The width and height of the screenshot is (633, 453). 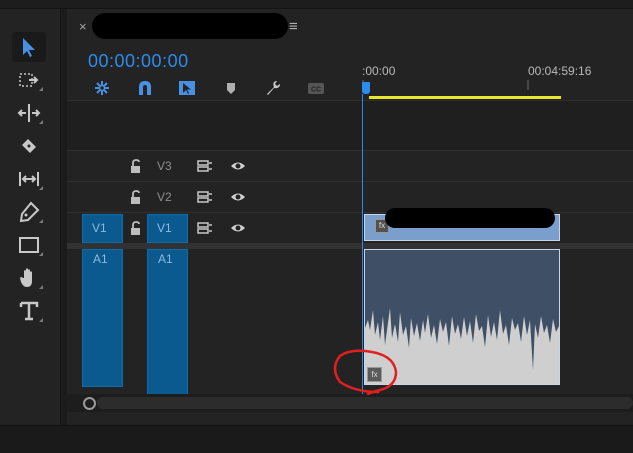 I want to click on panel-menu-button: ≡, so click(x=293, y=26).